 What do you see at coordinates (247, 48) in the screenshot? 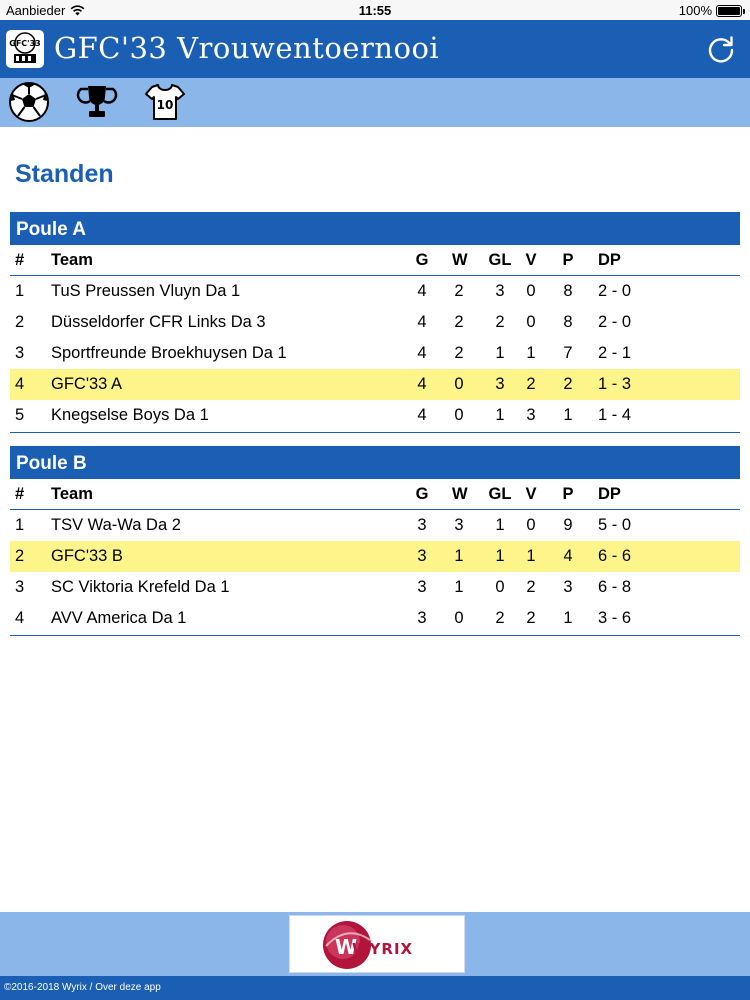
I see `app-title: GFC'33 Vrouwentoernooi` at bounding box center [247, 48].